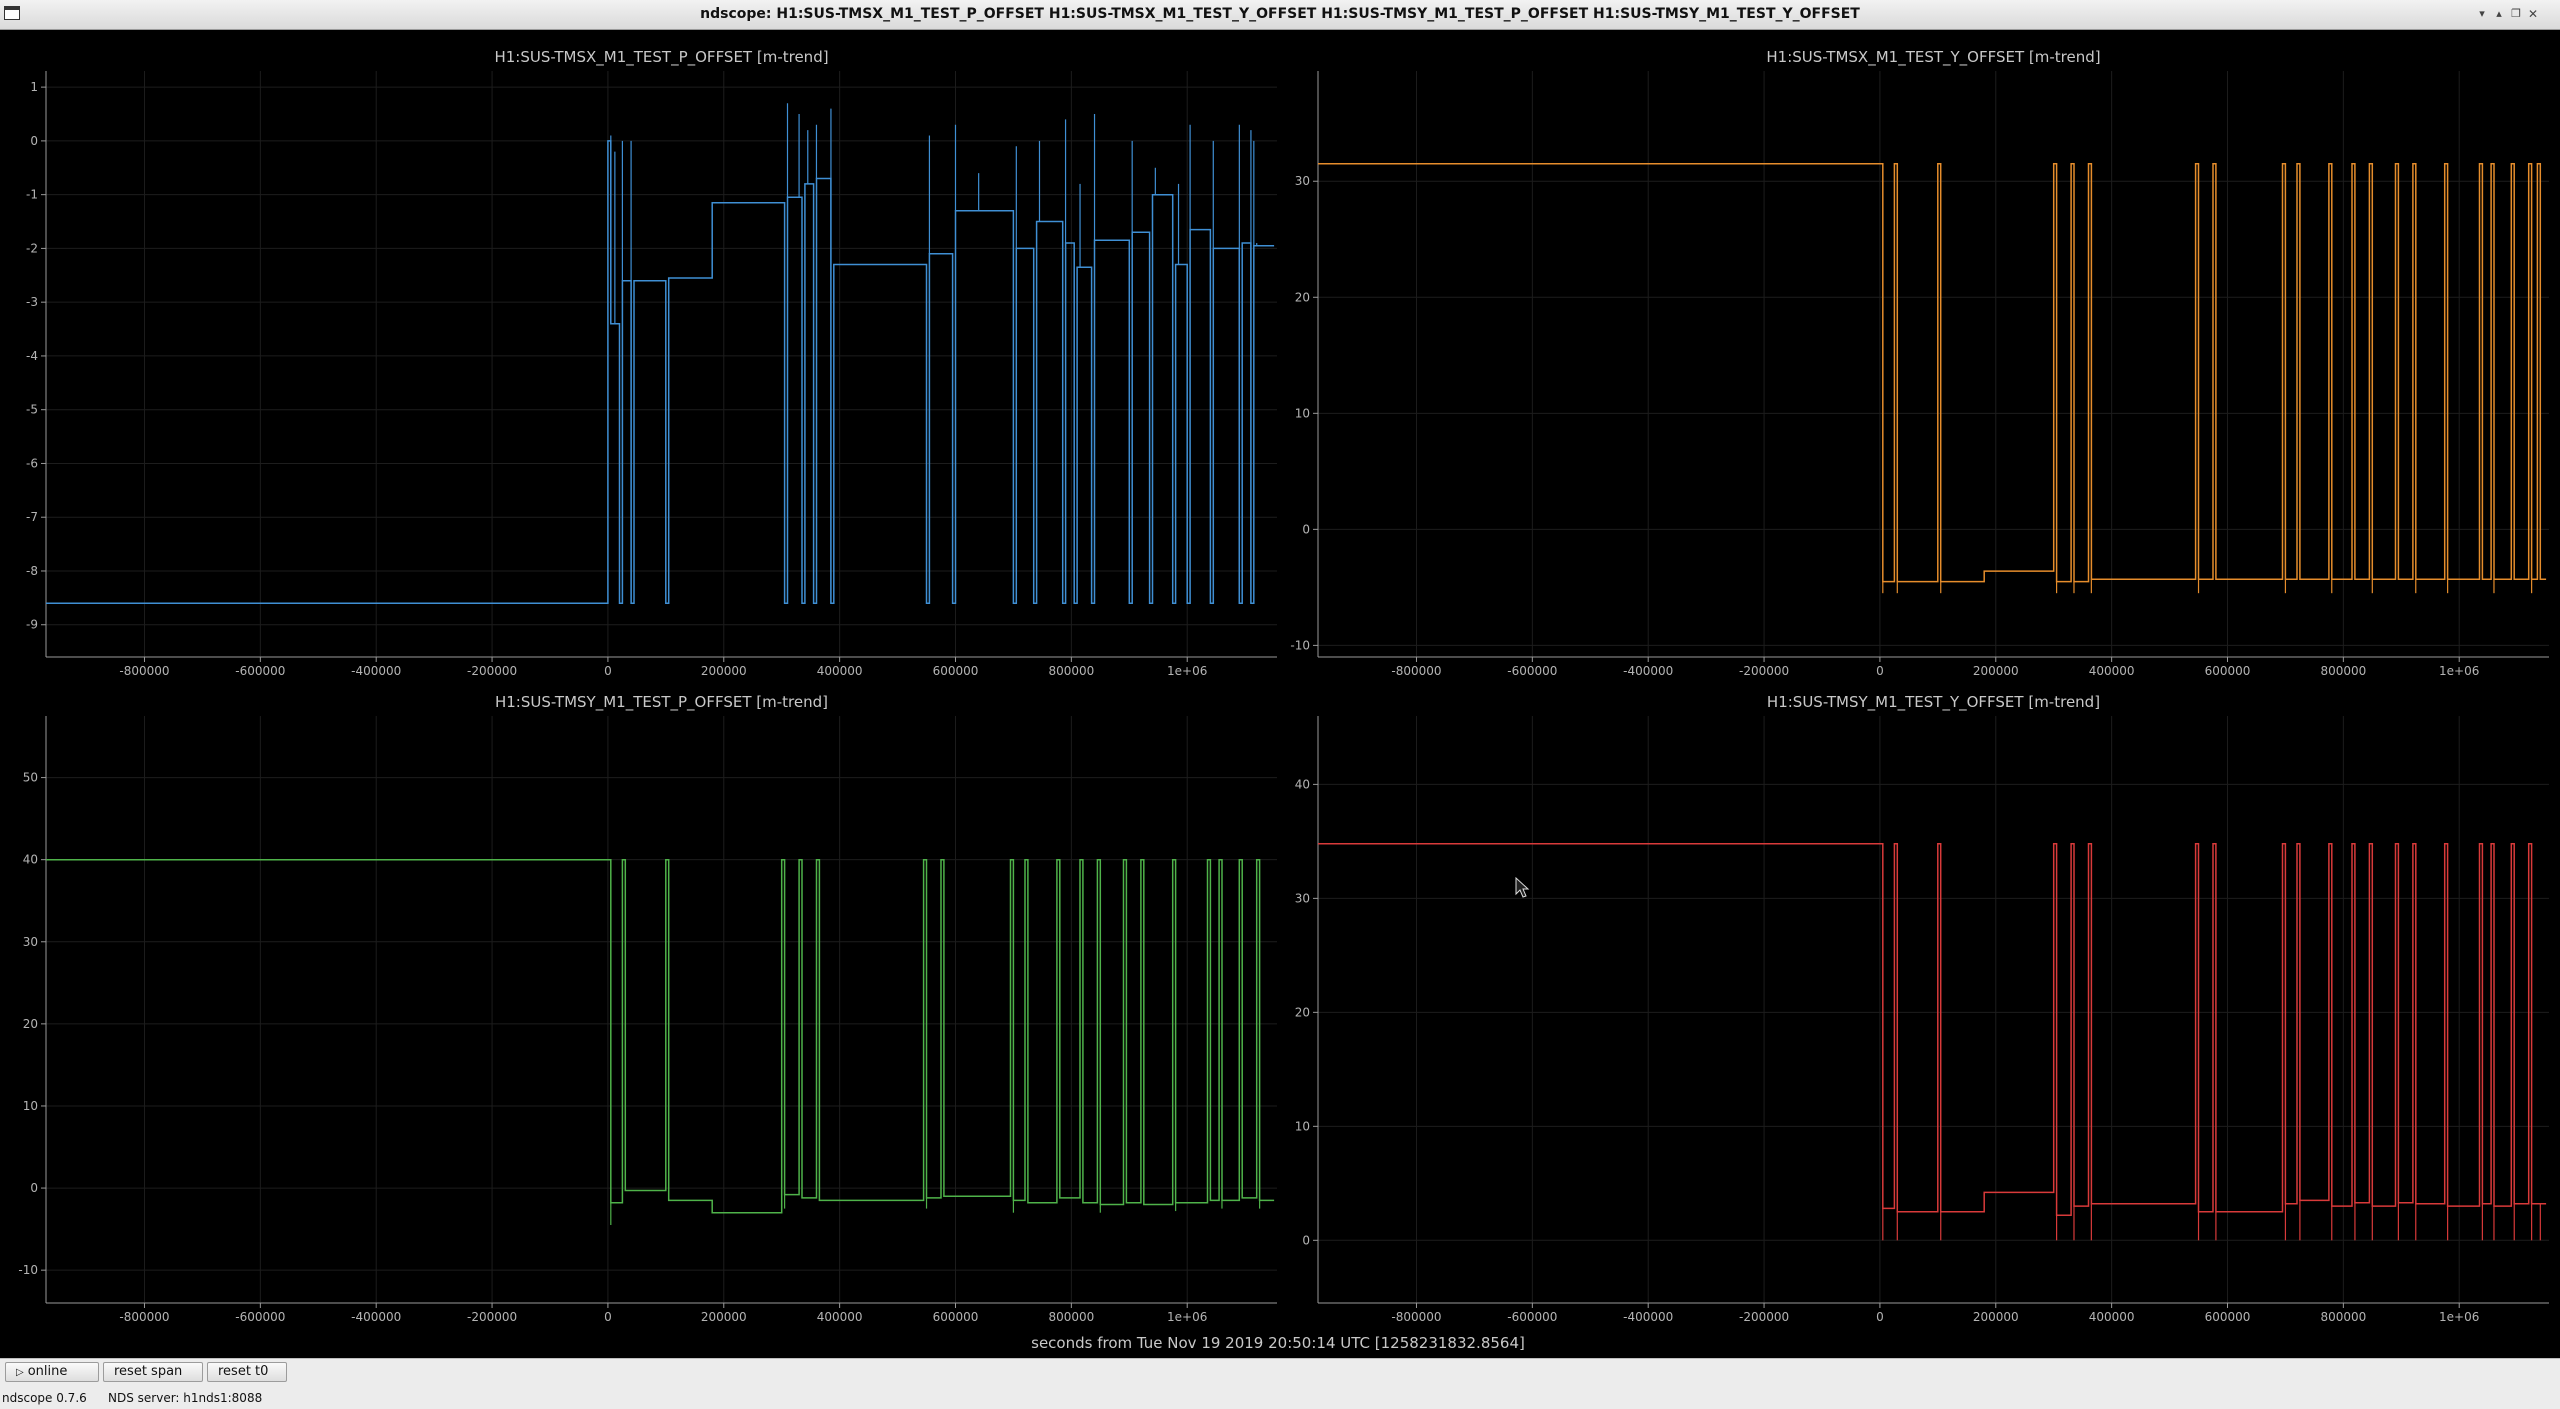 This screenshot has width=2560, height=1409. Describe the element at coordinates (32, 356) in the screenshot. I see `y-tick-label: -4` at that location.